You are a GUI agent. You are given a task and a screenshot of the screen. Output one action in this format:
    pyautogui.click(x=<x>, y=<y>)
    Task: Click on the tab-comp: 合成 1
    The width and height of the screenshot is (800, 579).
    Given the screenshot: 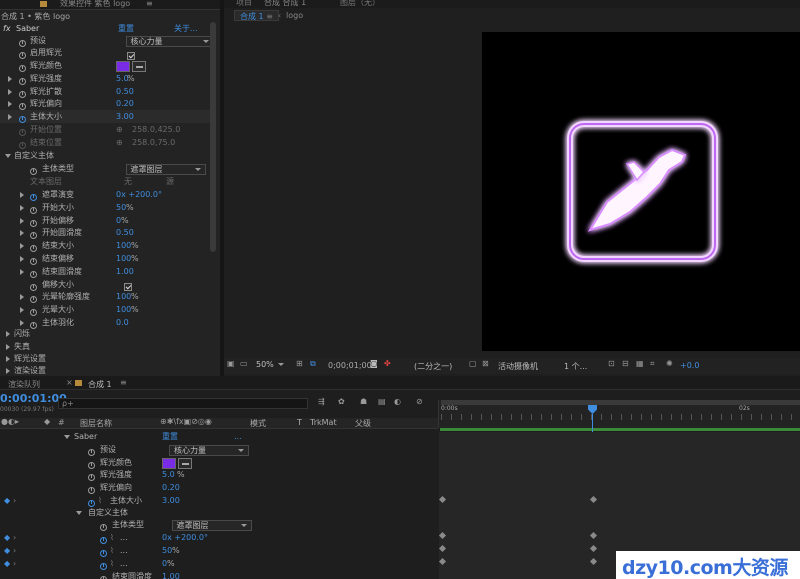 What is the action you would take?
    pyautogui.click(x=100, y=384)
    